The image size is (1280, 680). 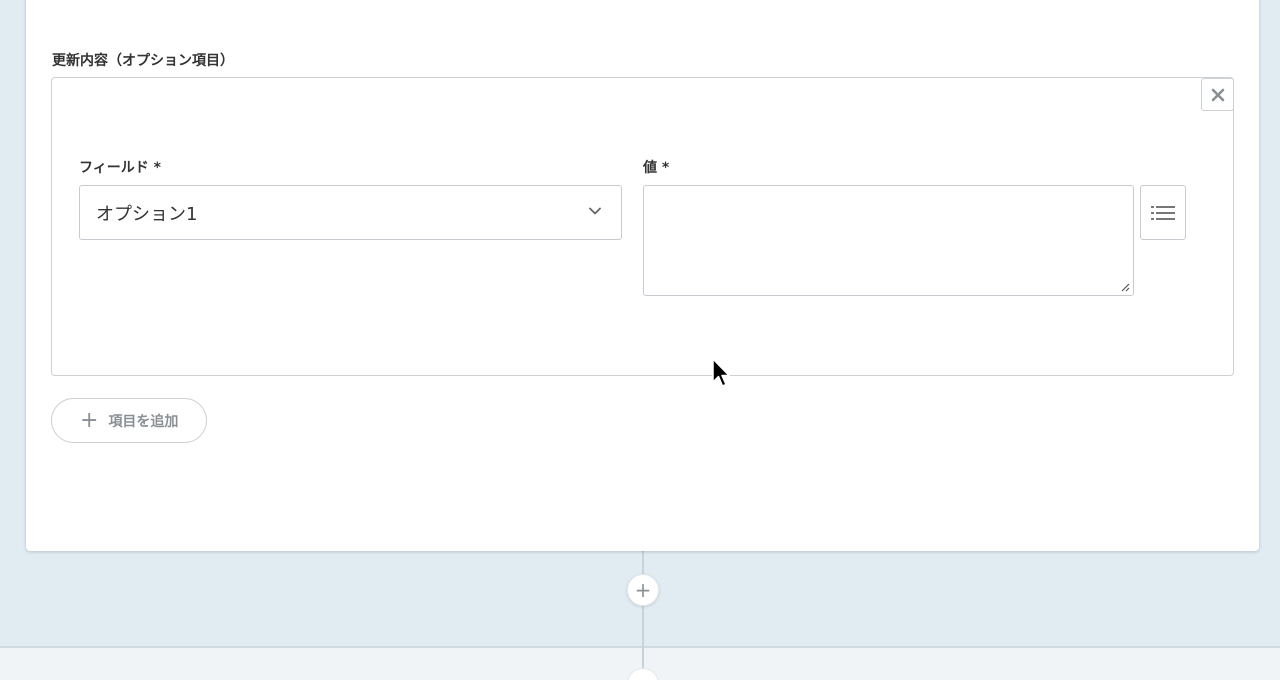 What do you see at coordinates (1125, 287) in the screenshot?
I see `resize-handle-icon` at bounding box center [1125, 287].